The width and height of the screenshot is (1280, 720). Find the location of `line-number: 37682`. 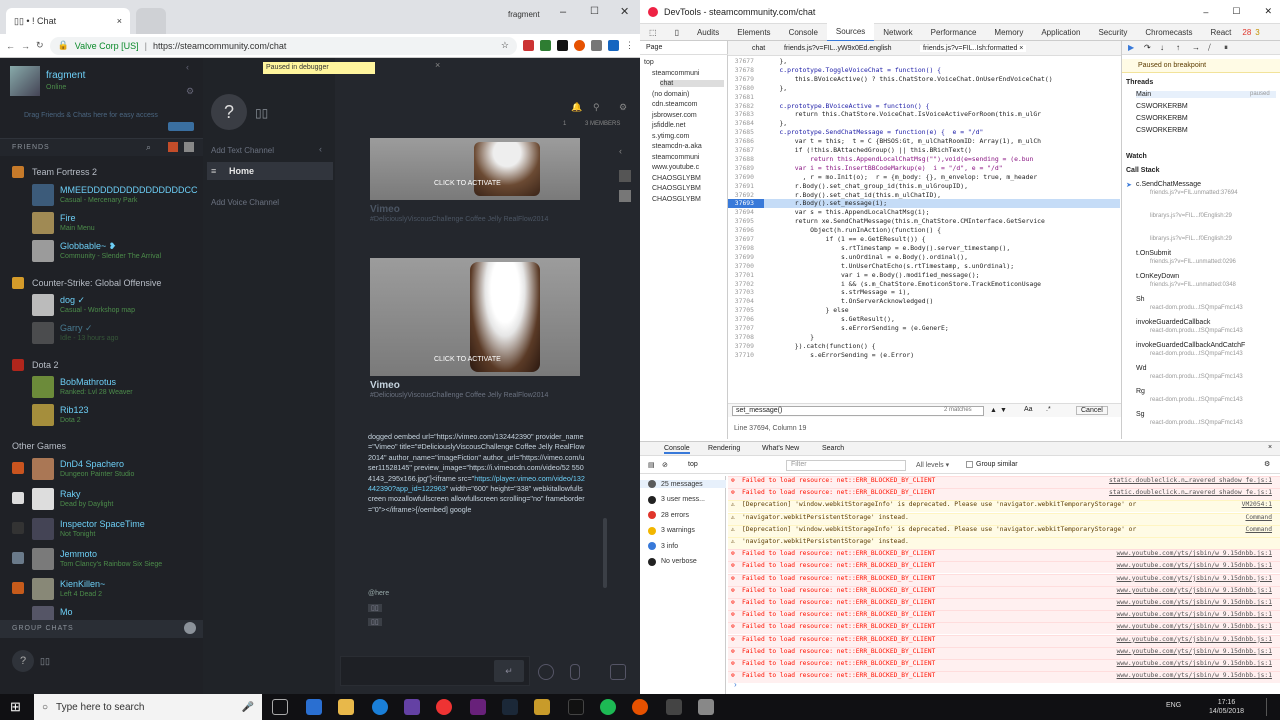

line-number: 37682 is located at coordinates (746, 106).